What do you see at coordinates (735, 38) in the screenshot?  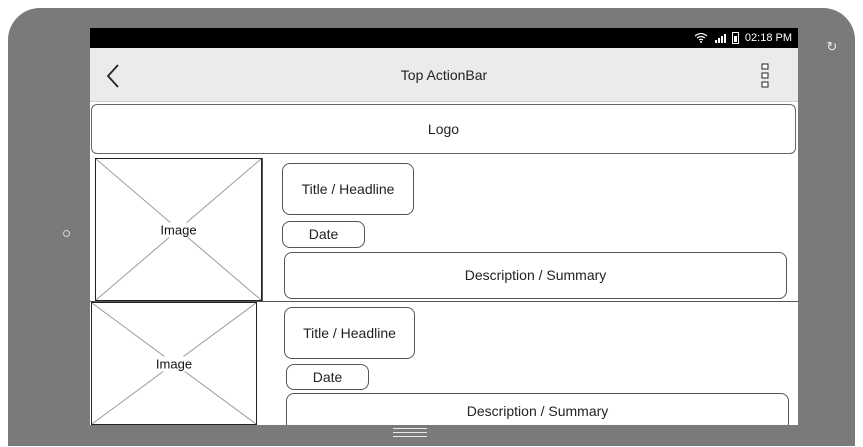 I see `battery-icon` at bounding box center [735, 38].